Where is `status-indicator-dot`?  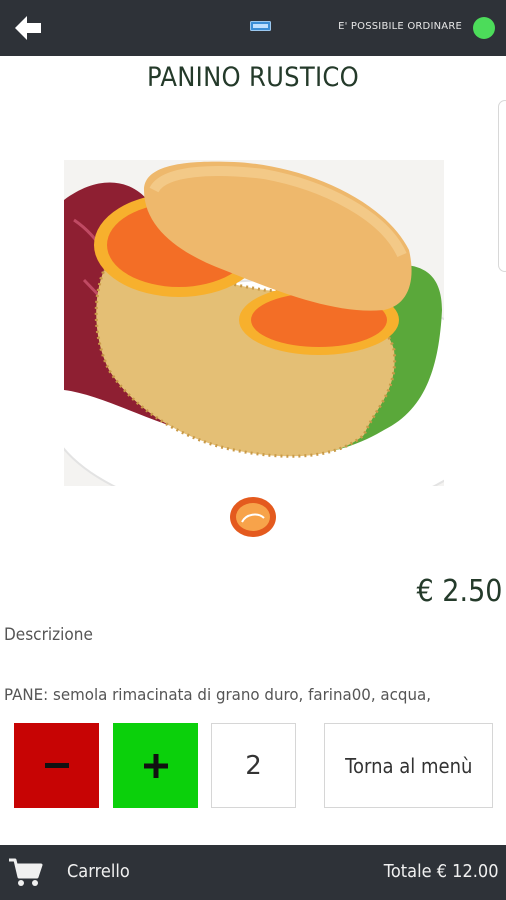
status-indicator-dot is located at coordinates (484, 28).